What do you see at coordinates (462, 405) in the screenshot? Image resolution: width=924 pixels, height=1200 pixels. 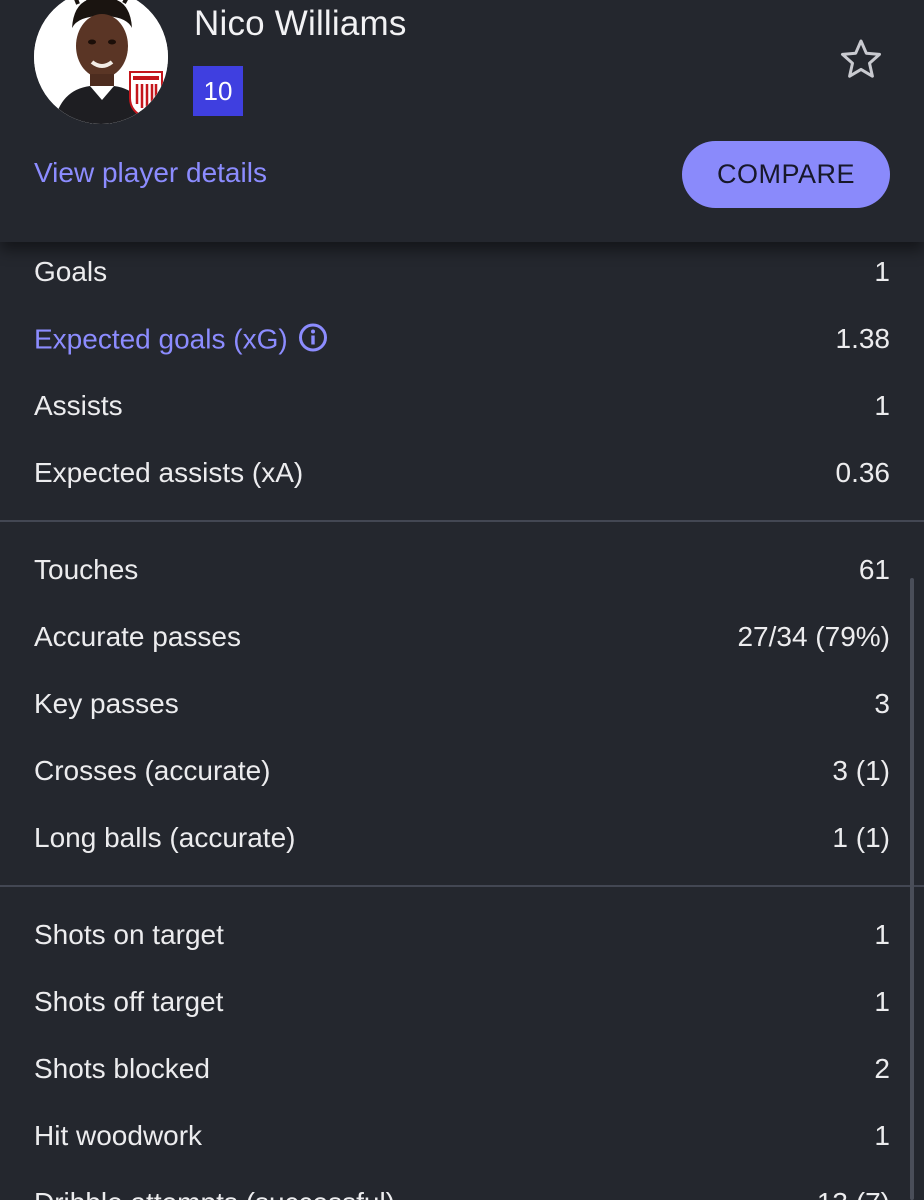 I see `stat-row-assists: Assists 1` at bounding box center [462, 405].